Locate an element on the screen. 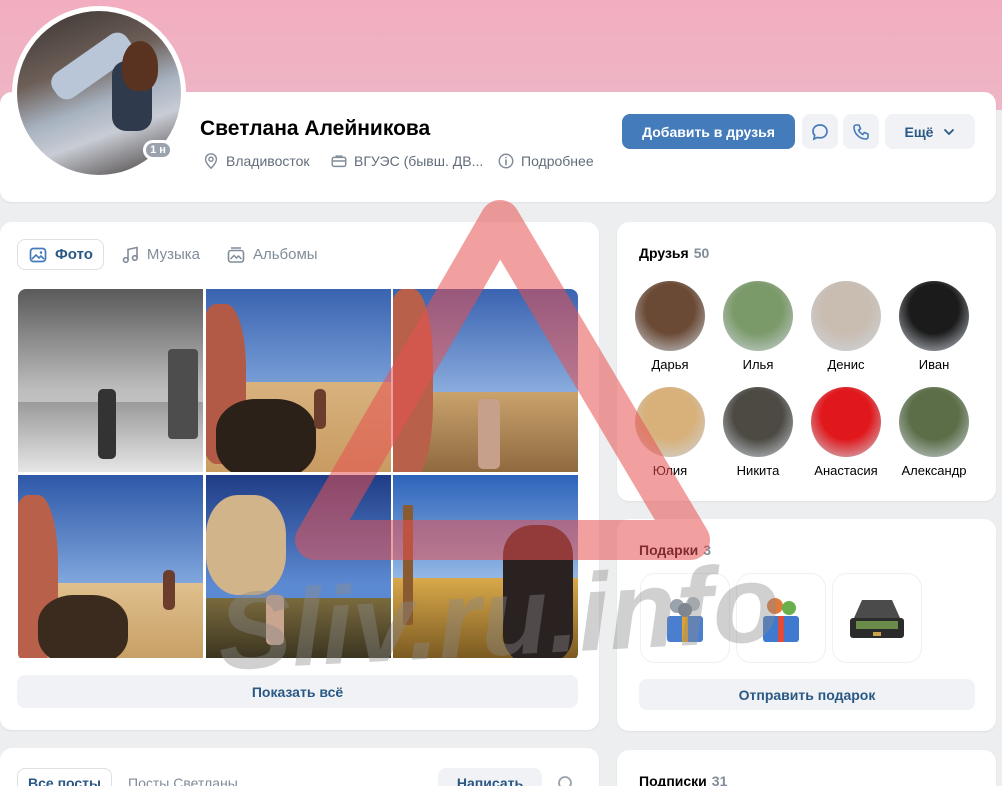 The width and height of the screenshot is (1002, 786). write-post-button: Написать is located at coordinates (490, 777).